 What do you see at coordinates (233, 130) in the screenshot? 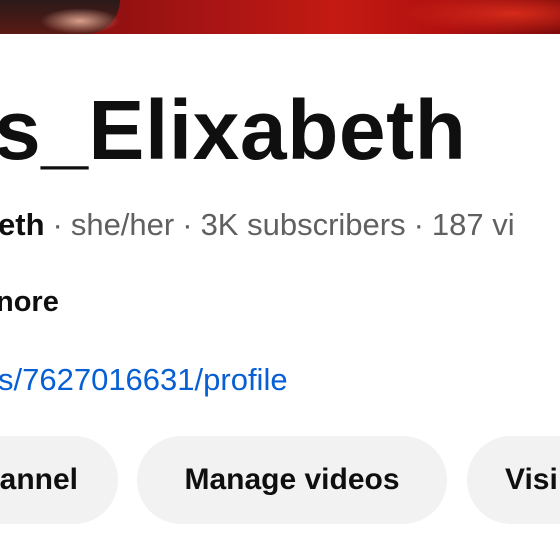
I see `channel-name: s_Elixabeth` at bounding box center [233, 130].